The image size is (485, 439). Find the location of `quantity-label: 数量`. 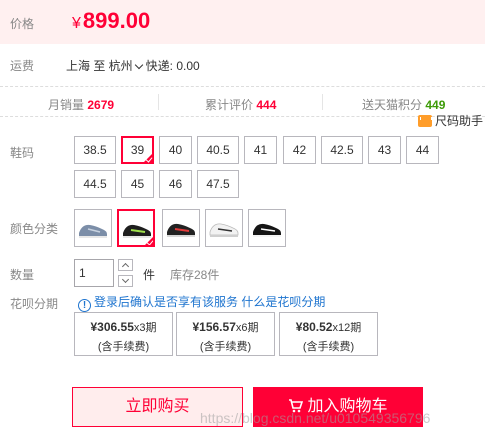

quantity-label: 数量 is located at coordinates (22, 275).